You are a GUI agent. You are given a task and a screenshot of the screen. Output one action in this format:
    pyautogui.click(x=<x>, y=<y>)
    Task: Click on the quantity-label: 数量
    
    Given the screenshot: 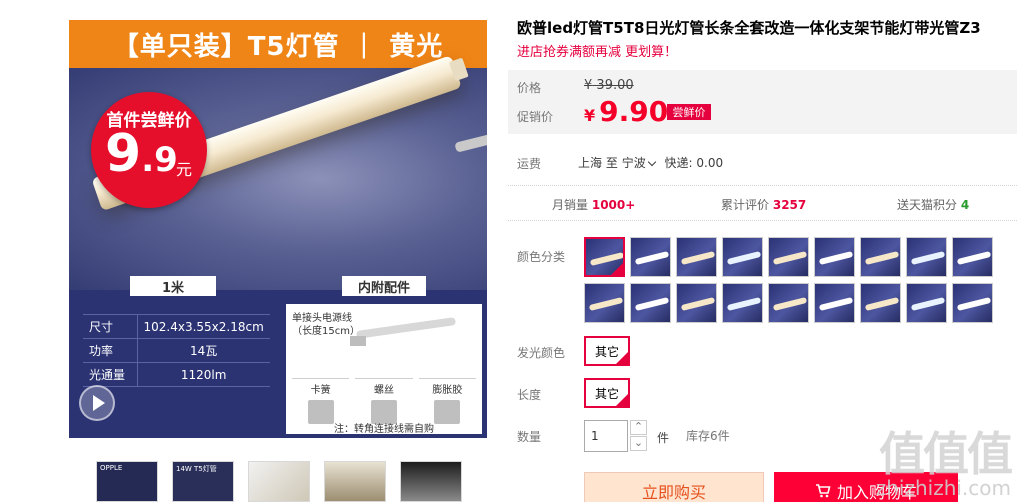 What is the action you would take?
    pyautogui.click(x=529, y=437)
    